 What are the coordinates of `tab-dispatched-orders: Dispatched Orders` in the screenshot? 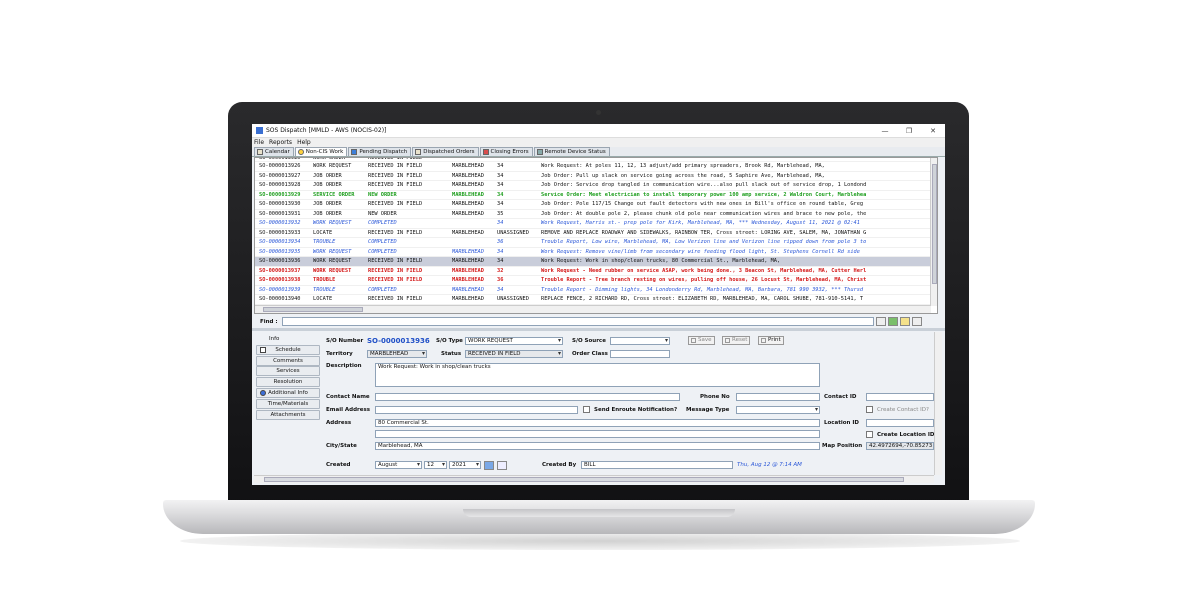 It's located at (445, 151).